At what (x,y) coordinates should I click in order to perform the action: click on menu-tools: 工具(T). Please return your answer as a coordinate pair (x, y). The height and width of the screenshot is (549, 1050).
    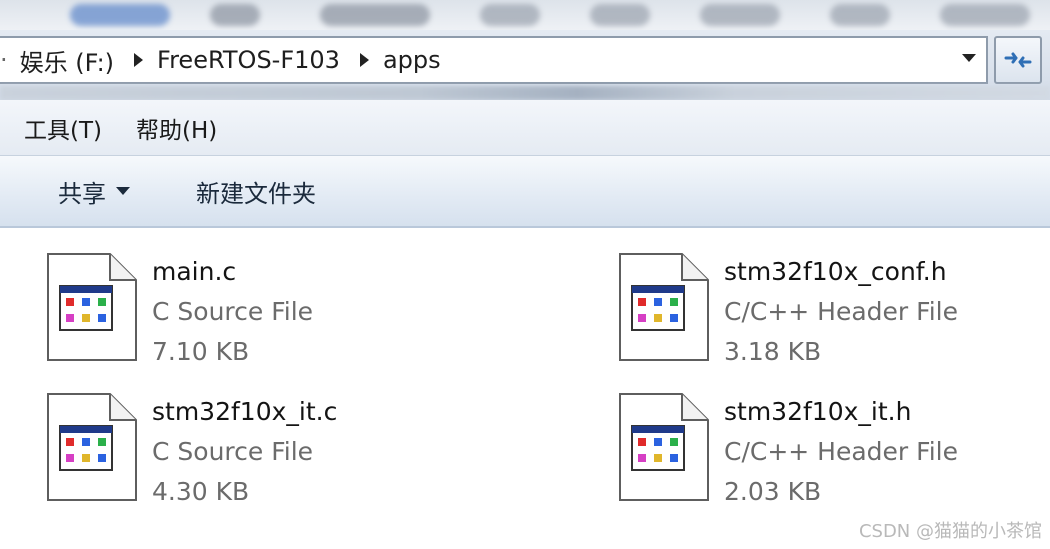
    Looking at the image, I should click on (63, 128).